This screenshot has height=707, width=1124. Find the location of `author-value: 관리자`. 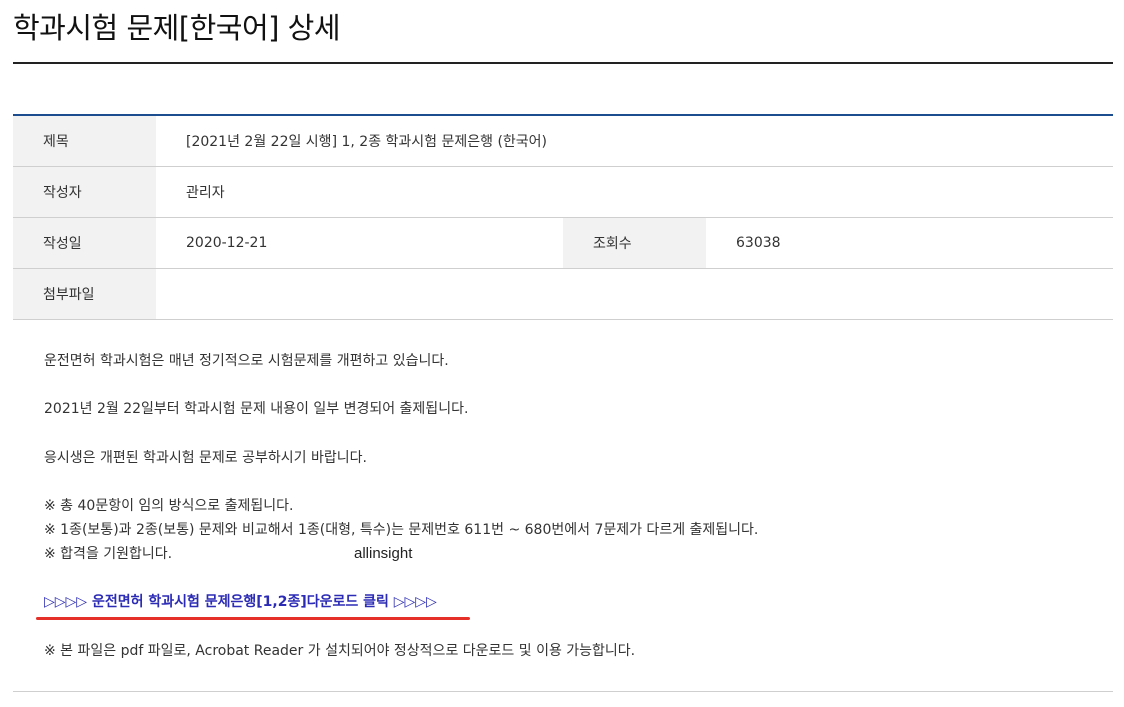

author-value: 관리자 is located at coordinates (205, 193).